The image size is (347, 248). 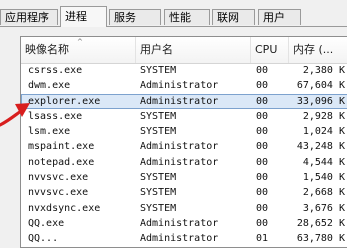 What do you see at coordinates (323, 162) in the screenshot?
I see `process-memory: 4,544 K` at bounding box center [323, 162].